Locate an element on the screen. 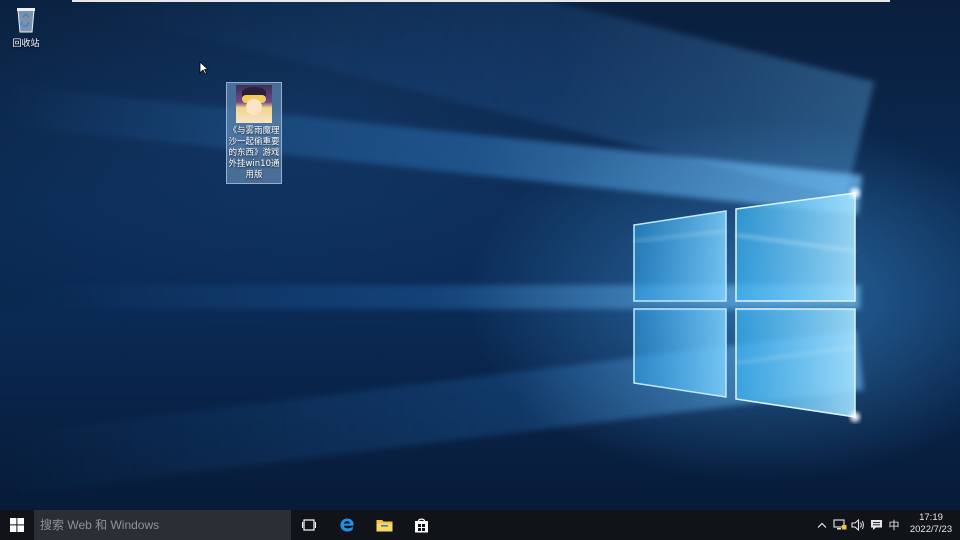 The width and height of the screenshot is (960, 540). game-shortcut-label: 《与雾雨魔理沙一起偷重要的东西》游戏外挂win10通用版 is located at coordinates (254, 153).